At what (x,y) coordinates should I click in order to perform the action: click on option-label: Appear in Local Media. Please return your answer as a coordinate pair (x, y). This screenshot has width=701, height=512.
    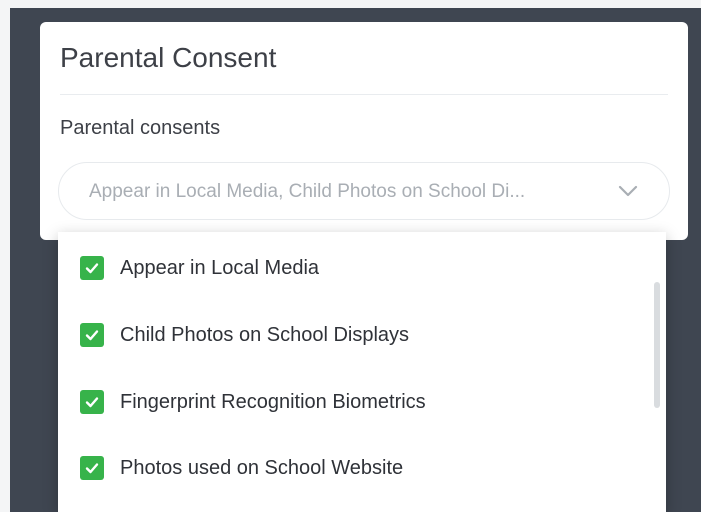
    Looking at the image, I should click on (220, 267).